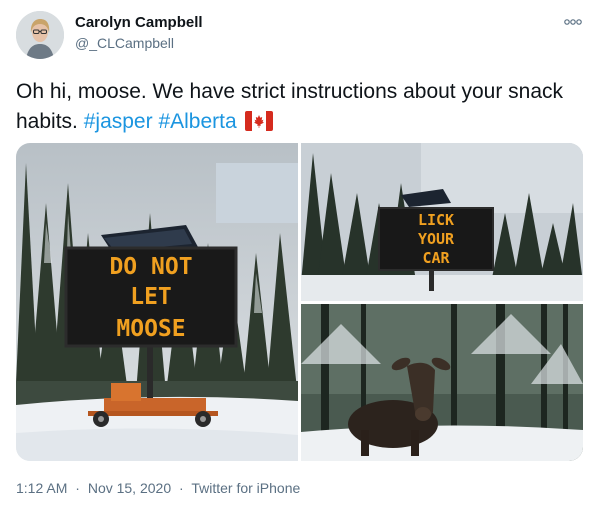  Describe the element at coordinates (151, 297) in the screenshot. I see `sign-line-2: LET` at that location.